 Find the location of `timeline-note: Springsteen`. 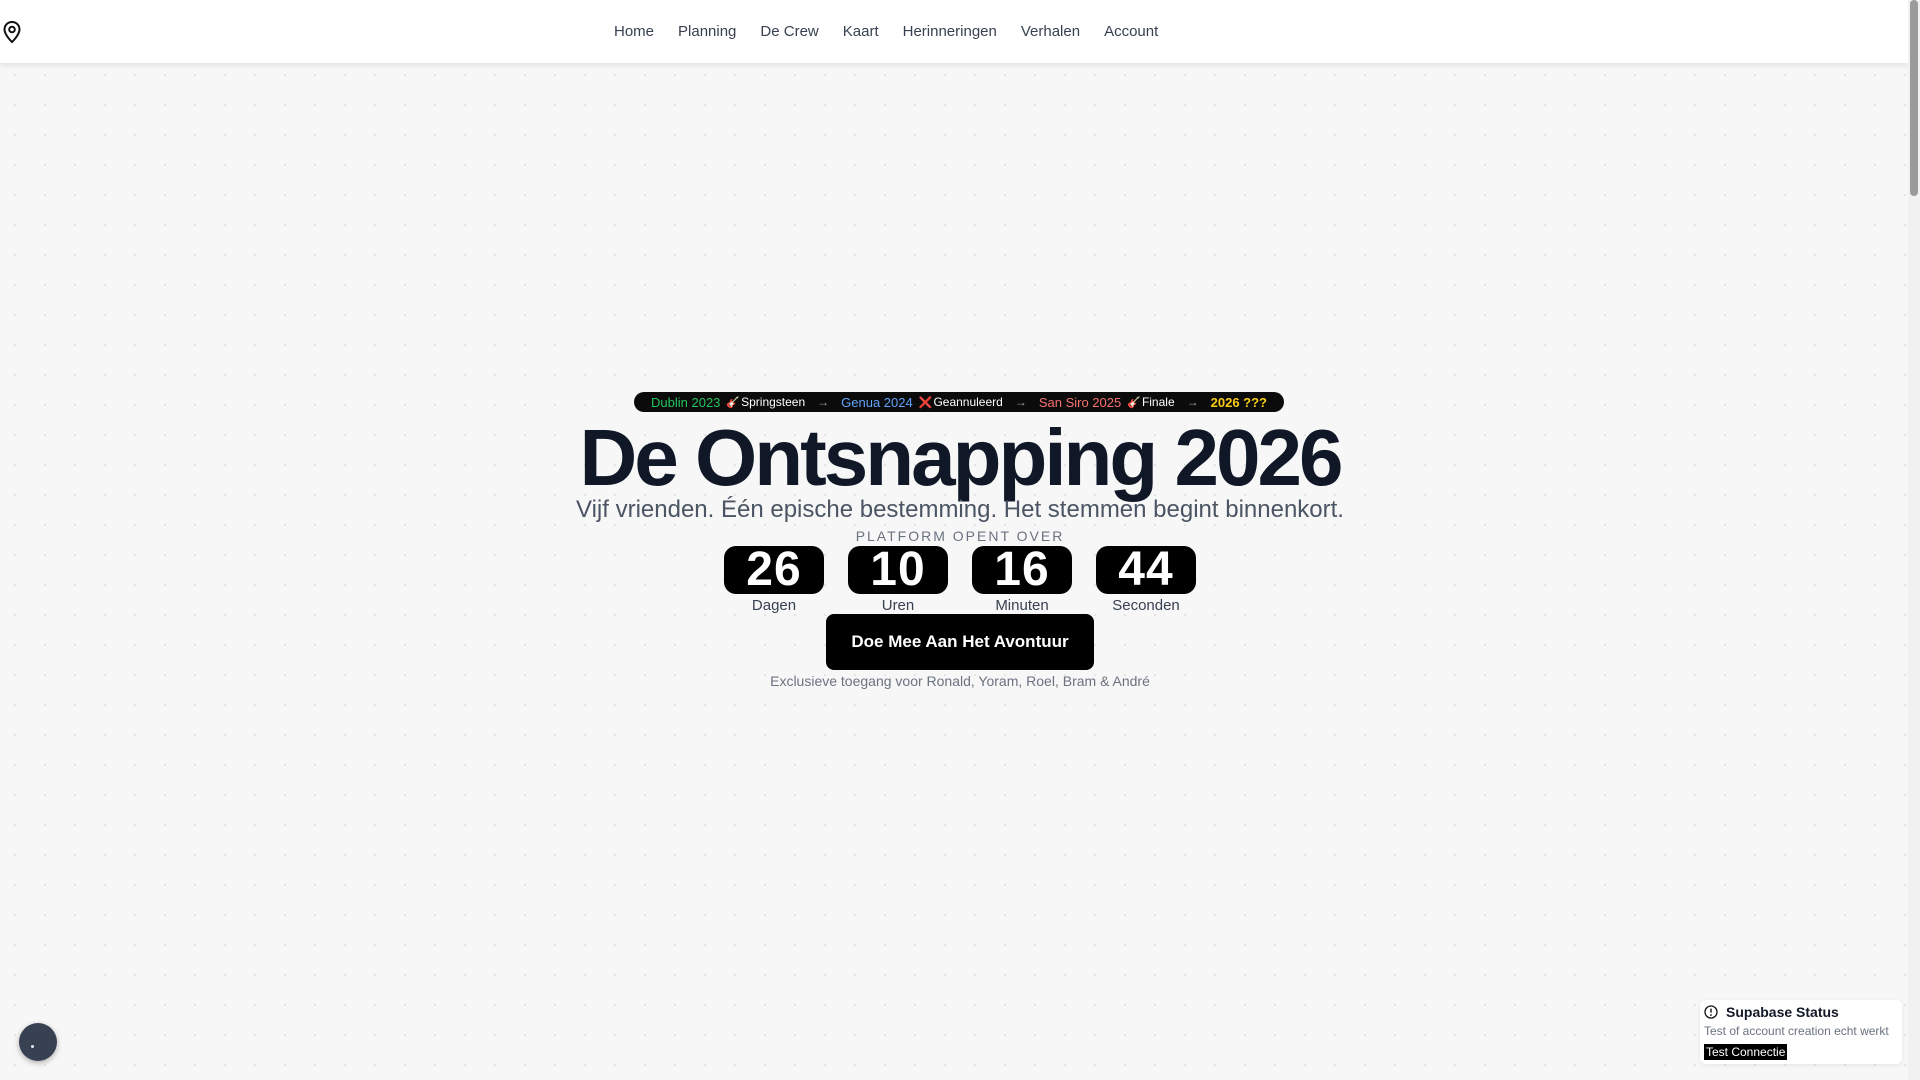

timeline-note: Springsteen is located at coordinates (773, 402).